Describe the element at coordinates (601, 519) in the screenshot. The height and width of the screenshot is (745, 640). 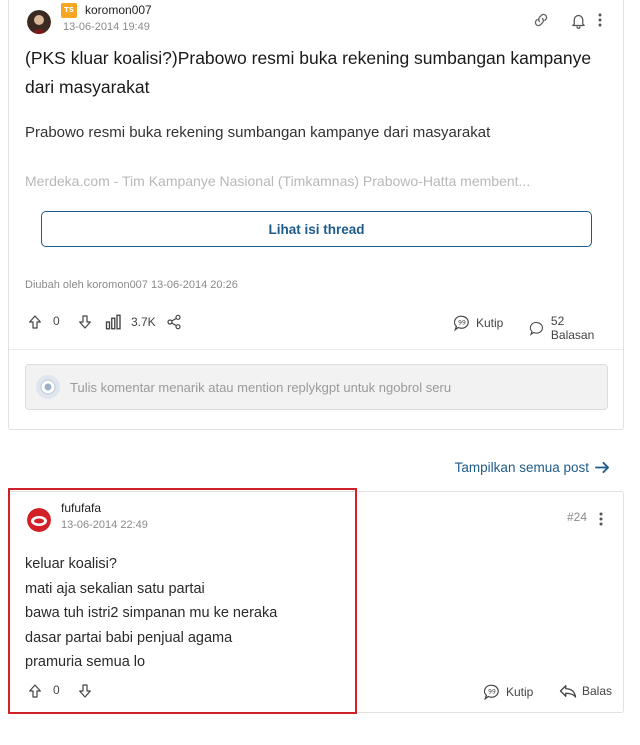
I see `reply-more-options-icon` at that location.